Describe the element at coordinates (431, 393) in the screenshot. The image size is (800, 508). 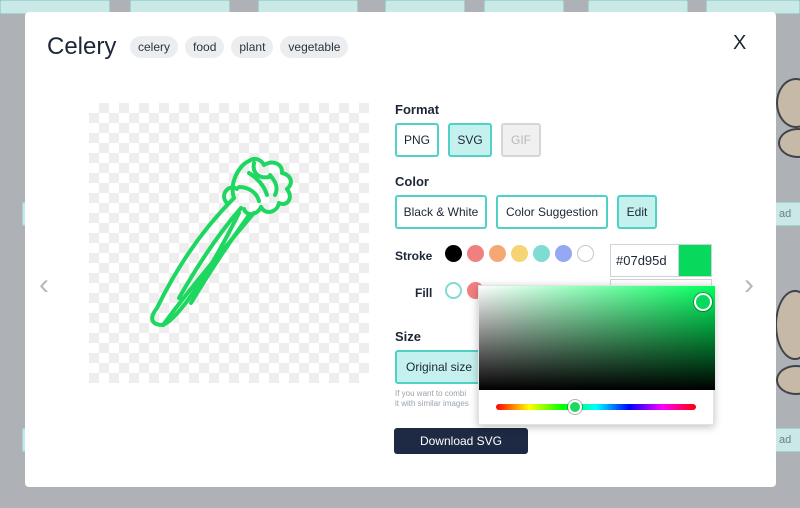
I see `help-line-1: If you want to combi` at that location.